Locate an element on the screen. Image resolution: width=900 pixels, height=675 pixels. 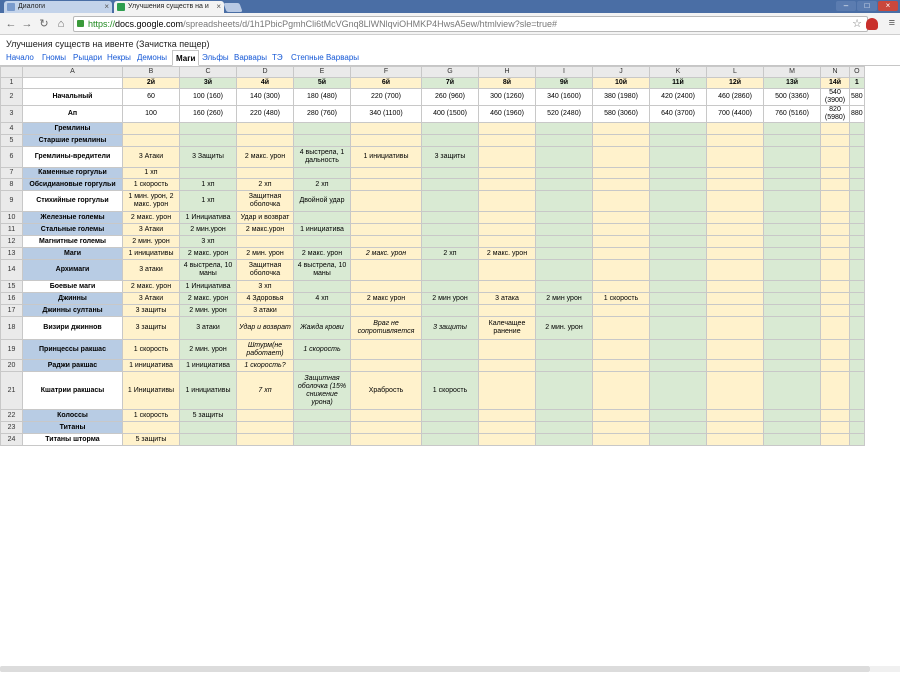
level-header-cell: 7й is located at coordinates (450, 83).